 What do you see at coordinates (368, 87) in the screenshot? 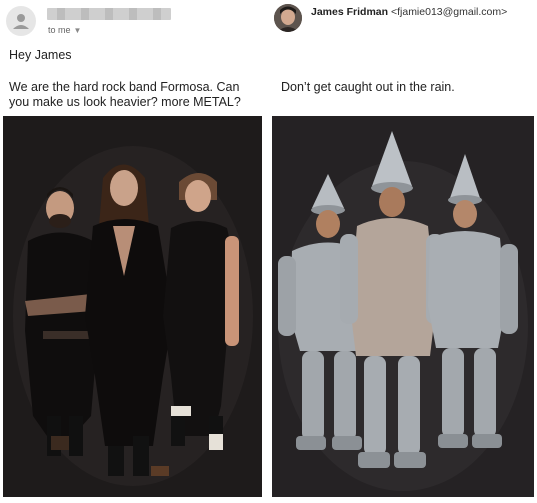
I see `reply-text: Don’t get caught out in the rain.` at bounding box center [368, 87].